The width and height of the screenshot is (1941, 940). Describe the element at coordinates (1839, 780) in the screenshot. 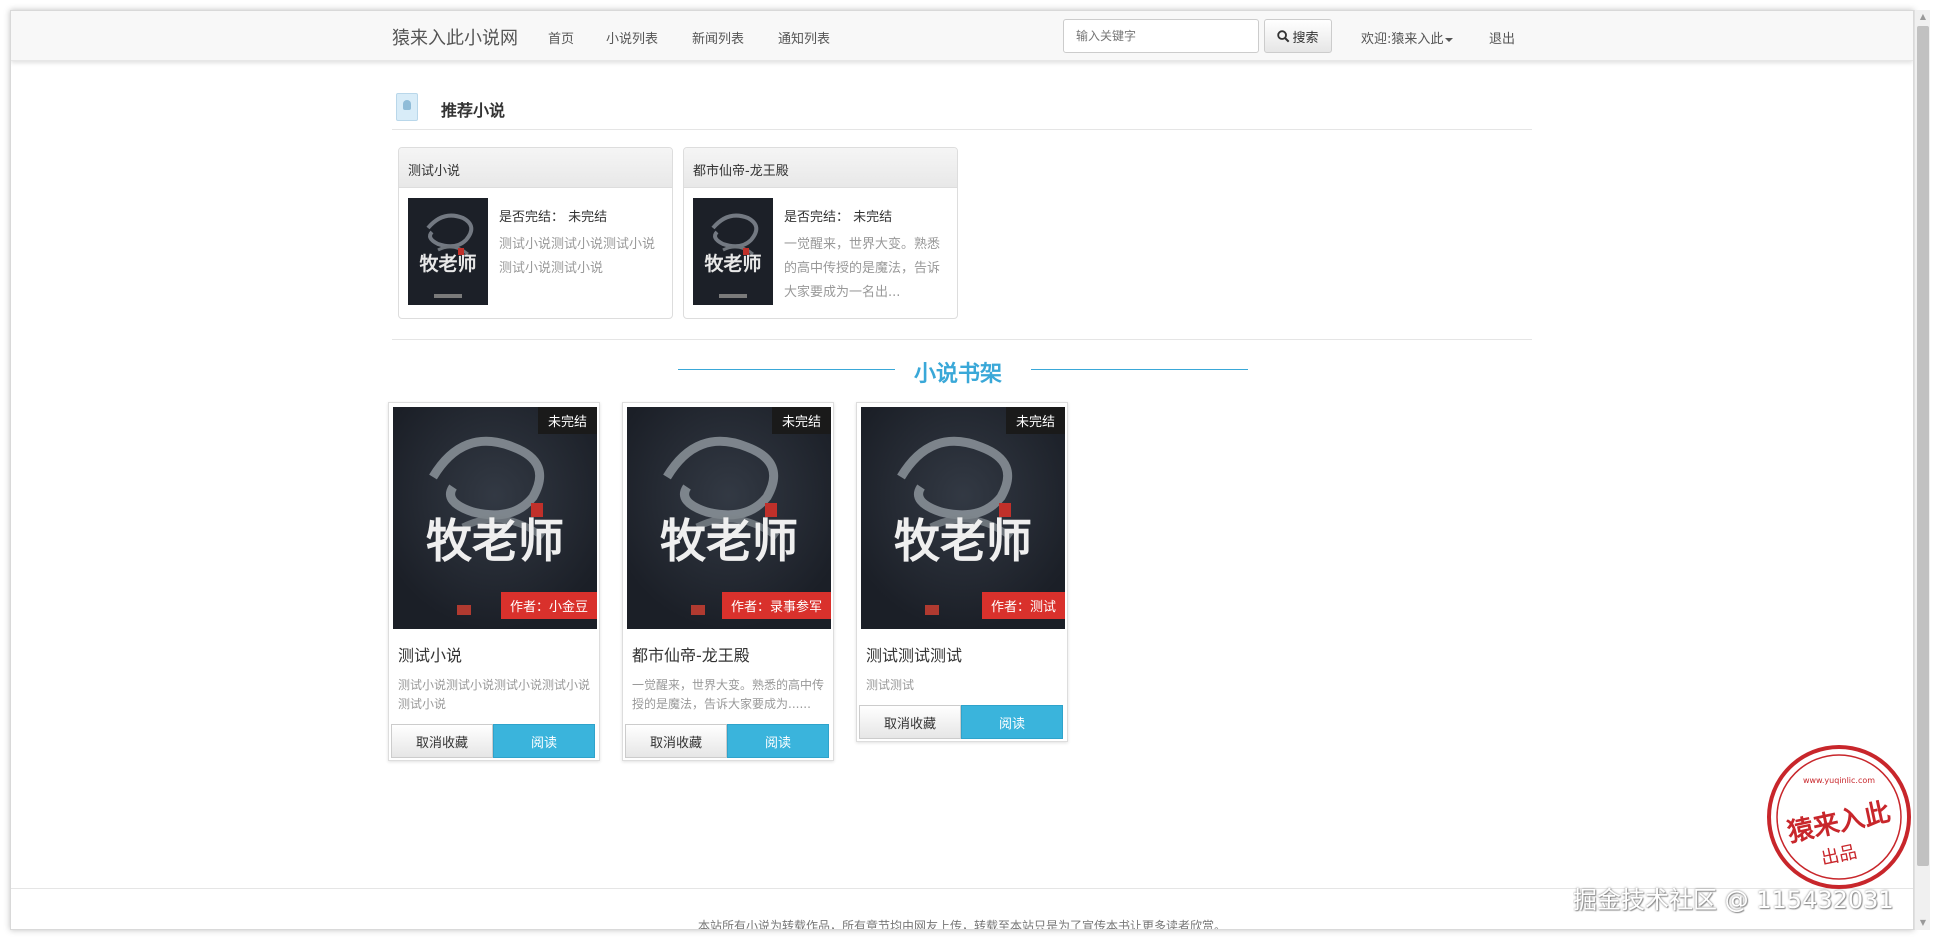

I see `svg-text: www.yuqinlic.com` at that location.